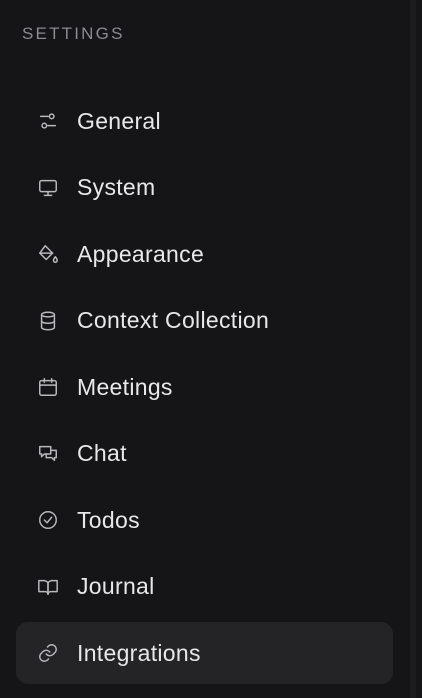 The image size is (422, 698). Describe the element at coordinates (116, 187) in the screenshot. I see `sidebar-item-label: System` at that location.